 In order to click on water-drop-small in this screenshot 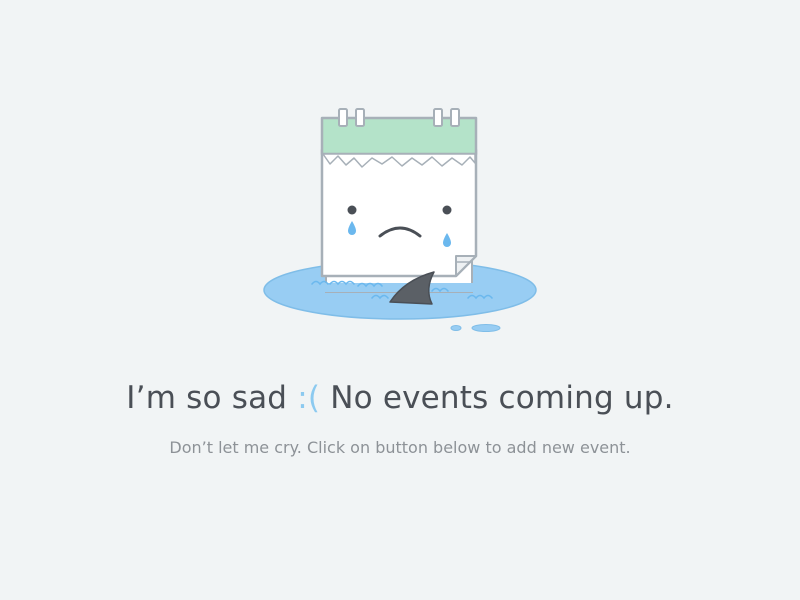, I will do `click(456, 328)`.